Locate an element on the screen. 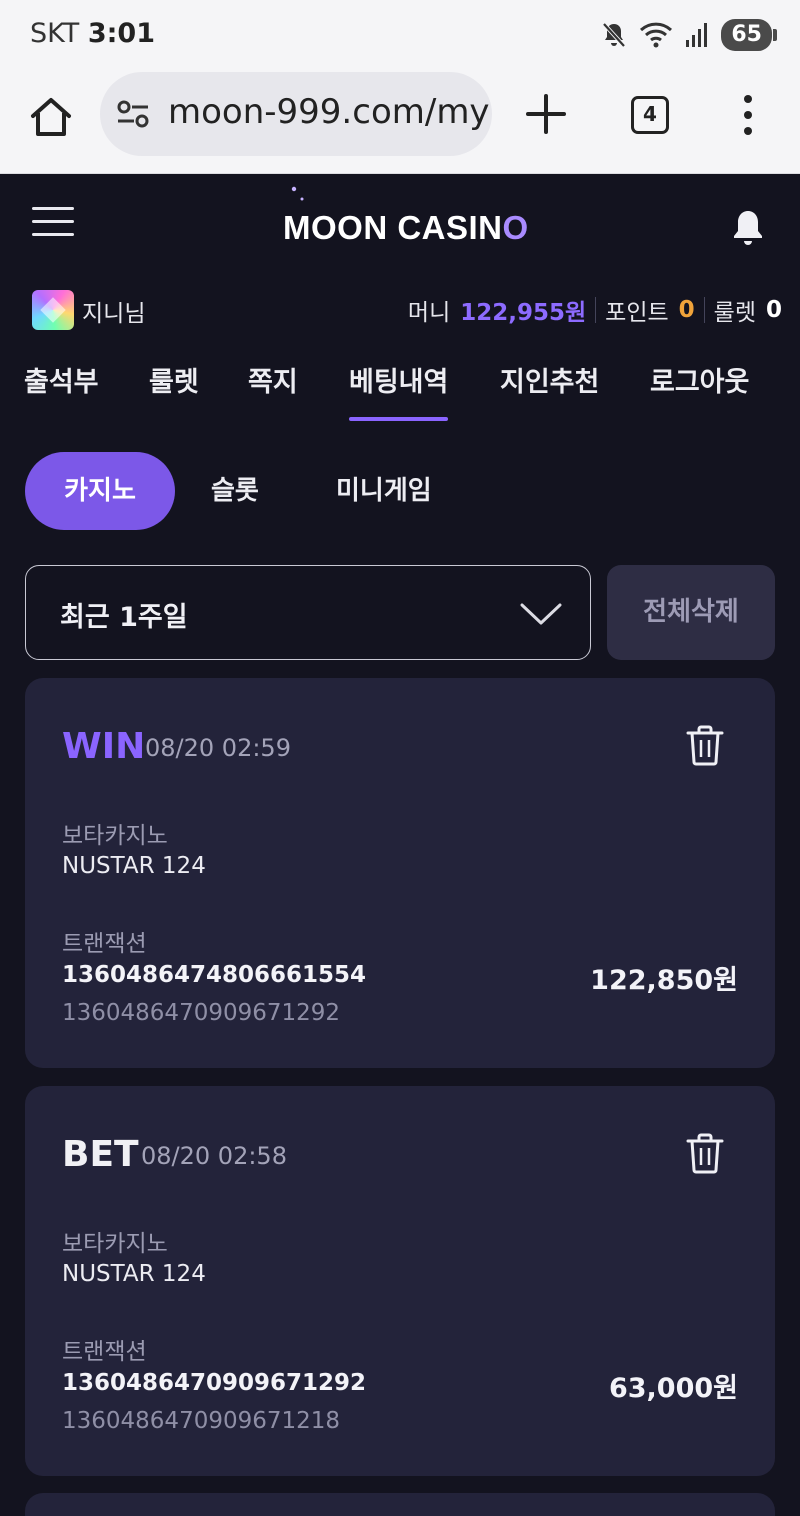  site-settings-icon is located at coordinates (133, 114).